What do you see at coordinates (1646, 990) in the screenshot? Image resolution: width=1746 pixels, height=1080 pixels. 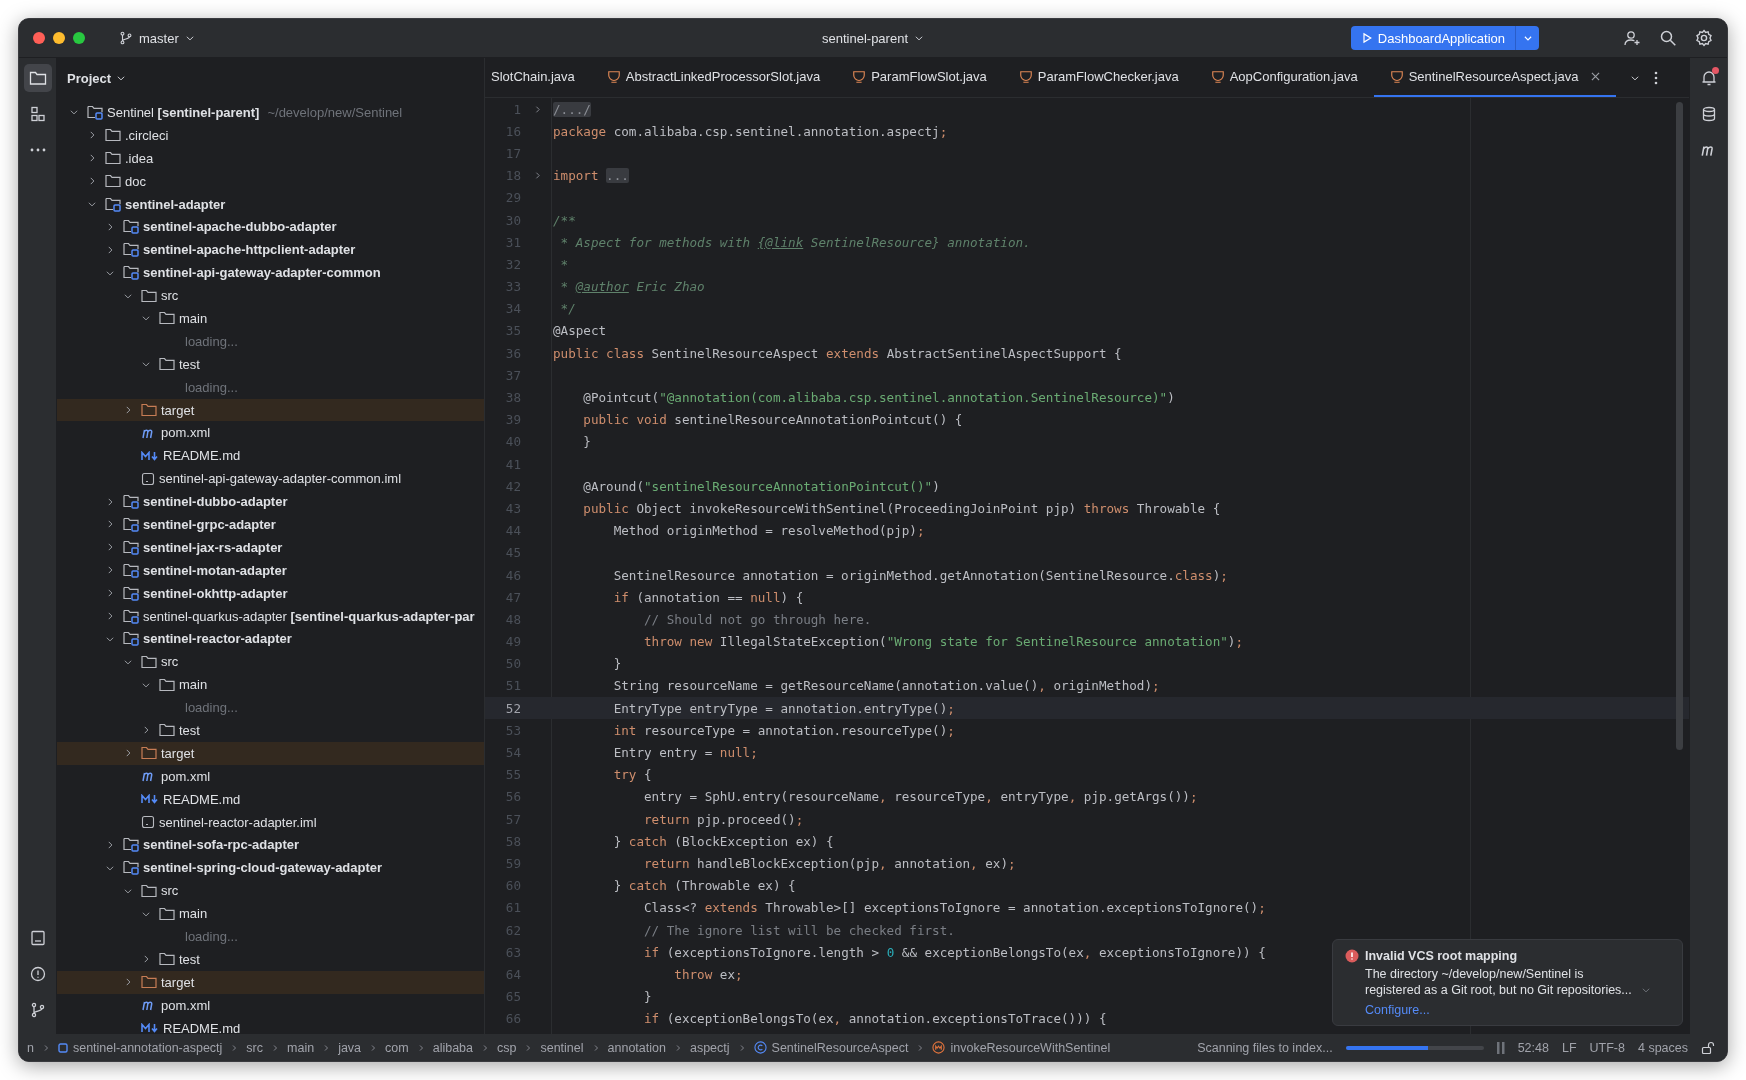 I see `expand-chevron-icon` at bounding box center [1646, 990].